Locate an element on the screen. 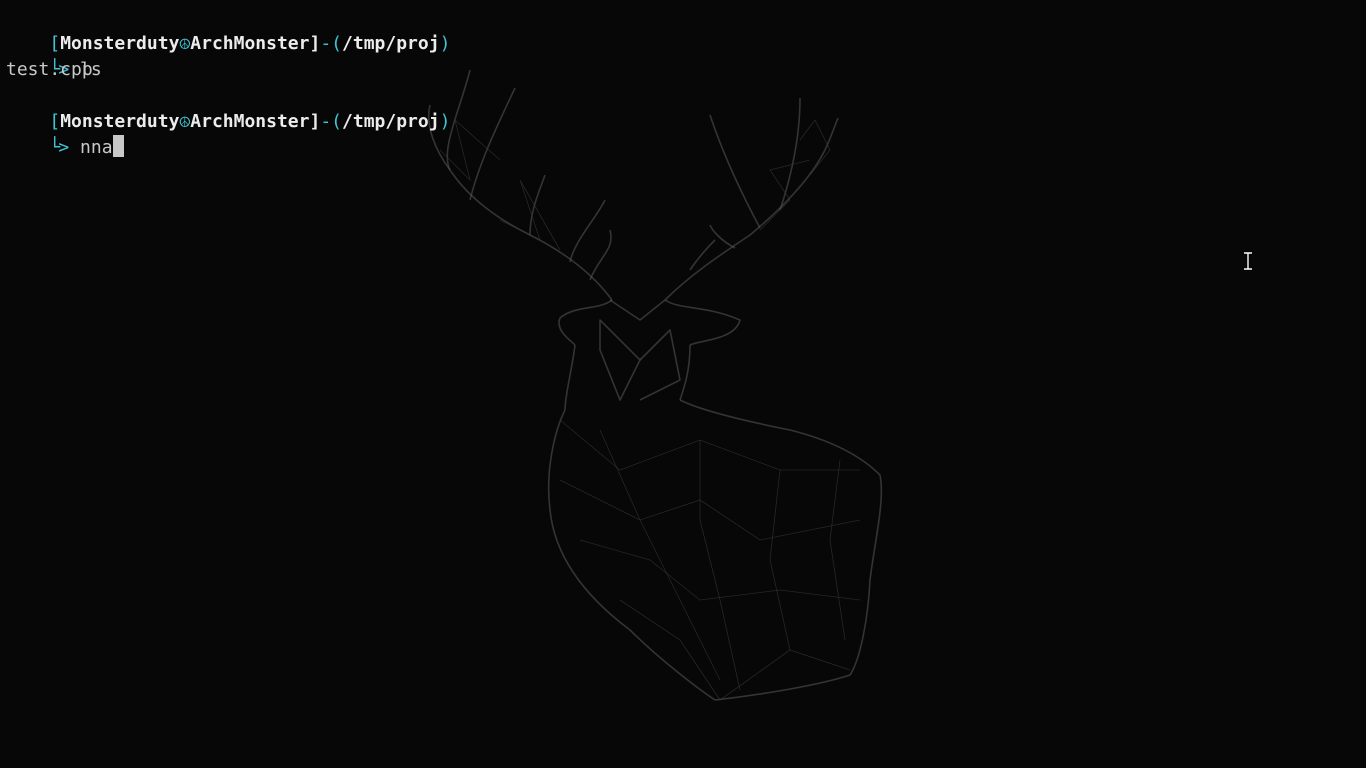 The width and height of the screenshot is (1366, 768). text-cursor is located at coordinates (118, 146).